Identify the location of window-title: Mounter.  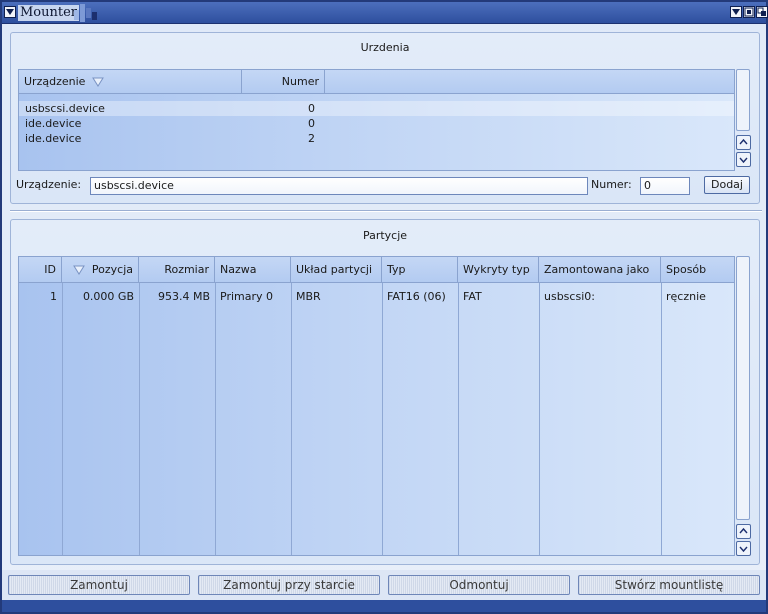
(49, 13).